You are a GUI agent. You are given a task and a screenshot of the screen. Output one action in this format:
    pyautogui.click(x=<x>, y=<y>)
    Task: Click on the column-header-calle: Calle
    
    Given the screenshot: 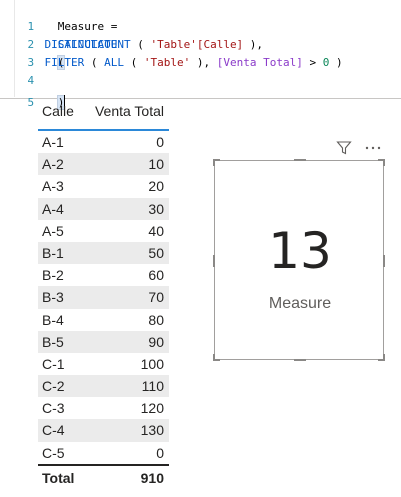 What is the action you would take?
    pyautogui.click(x=58, y=111)
    